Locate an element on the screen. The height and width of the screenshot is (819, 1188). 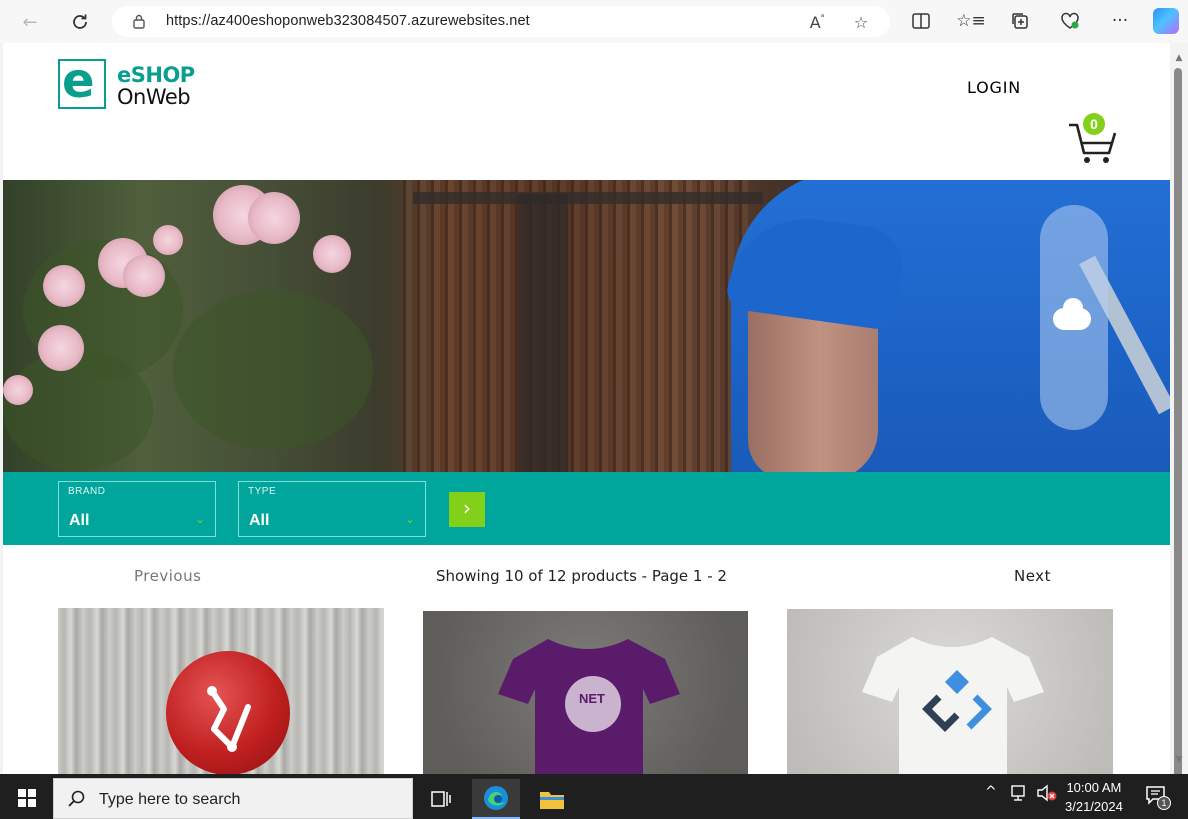
refresh-button is located at coordinates (80, 22).